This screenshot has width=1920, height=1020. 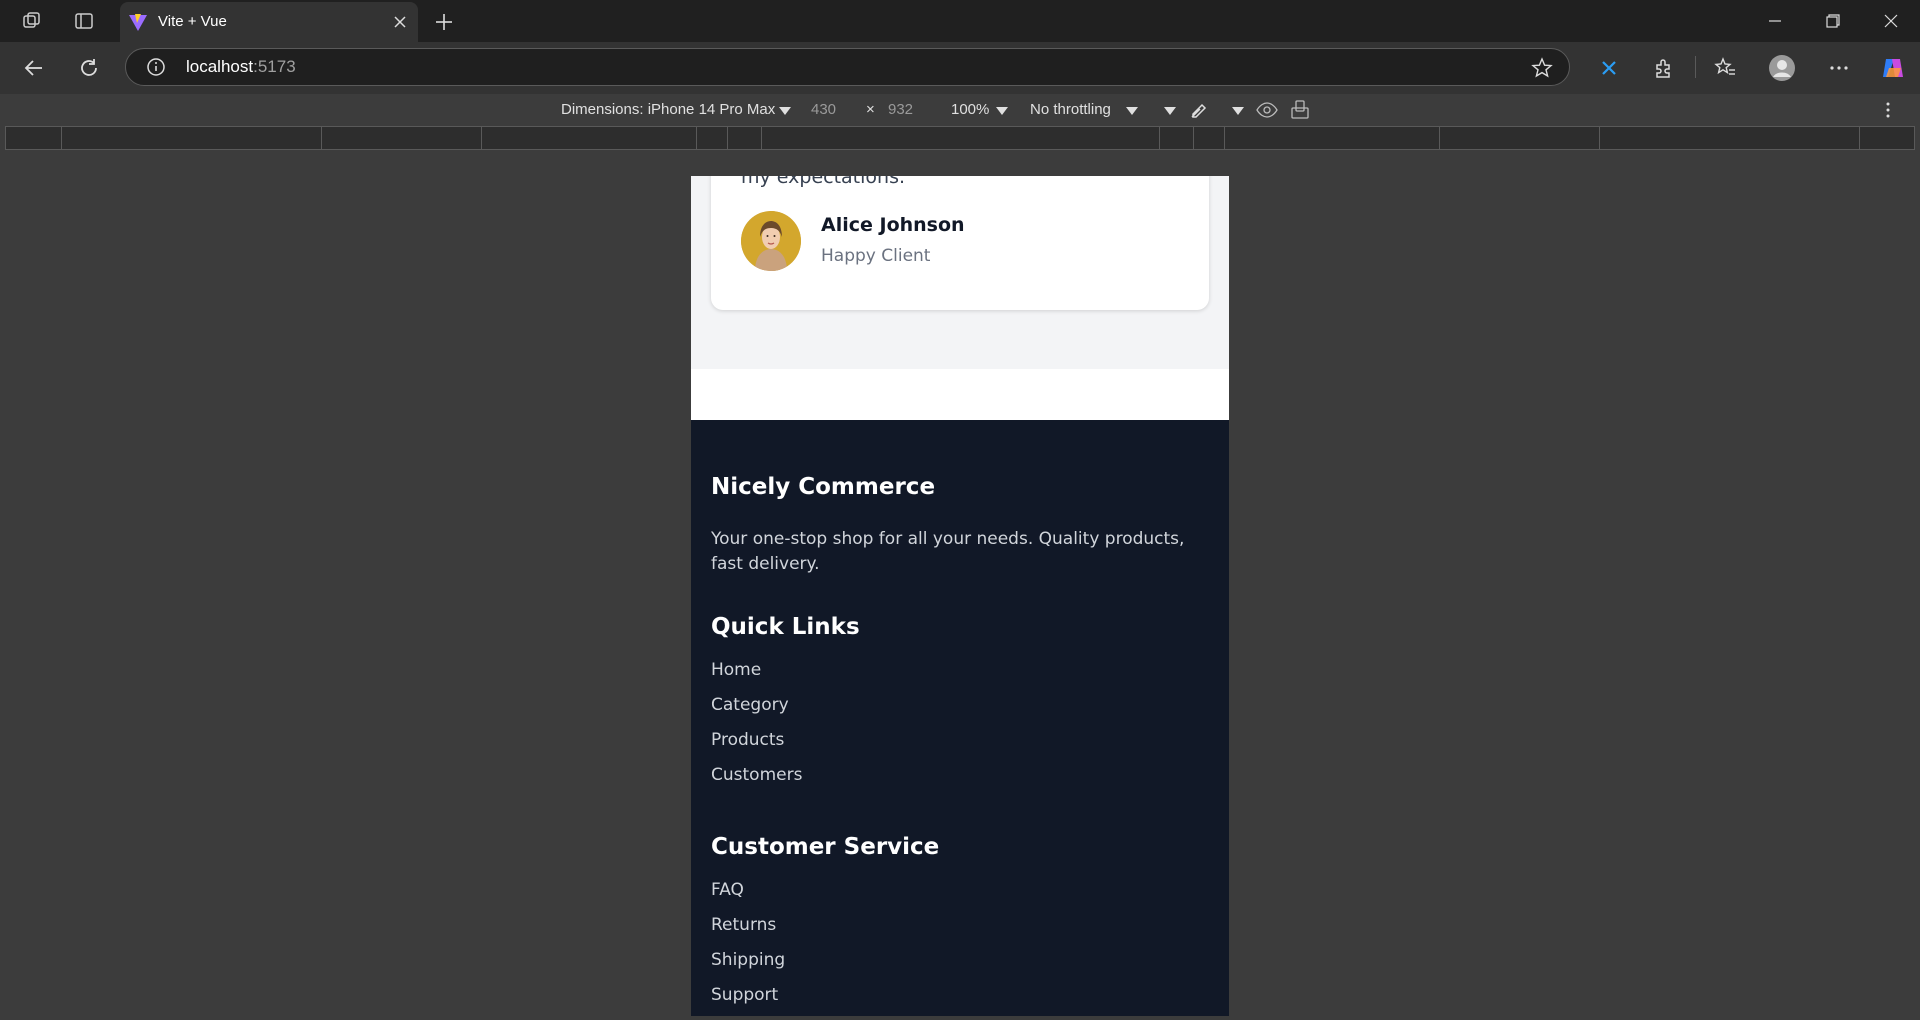 What do you see at coordinates (743, 925) in the screenshot?
I see `footer-link-returns: Returns` at bounding box center [743, 925].